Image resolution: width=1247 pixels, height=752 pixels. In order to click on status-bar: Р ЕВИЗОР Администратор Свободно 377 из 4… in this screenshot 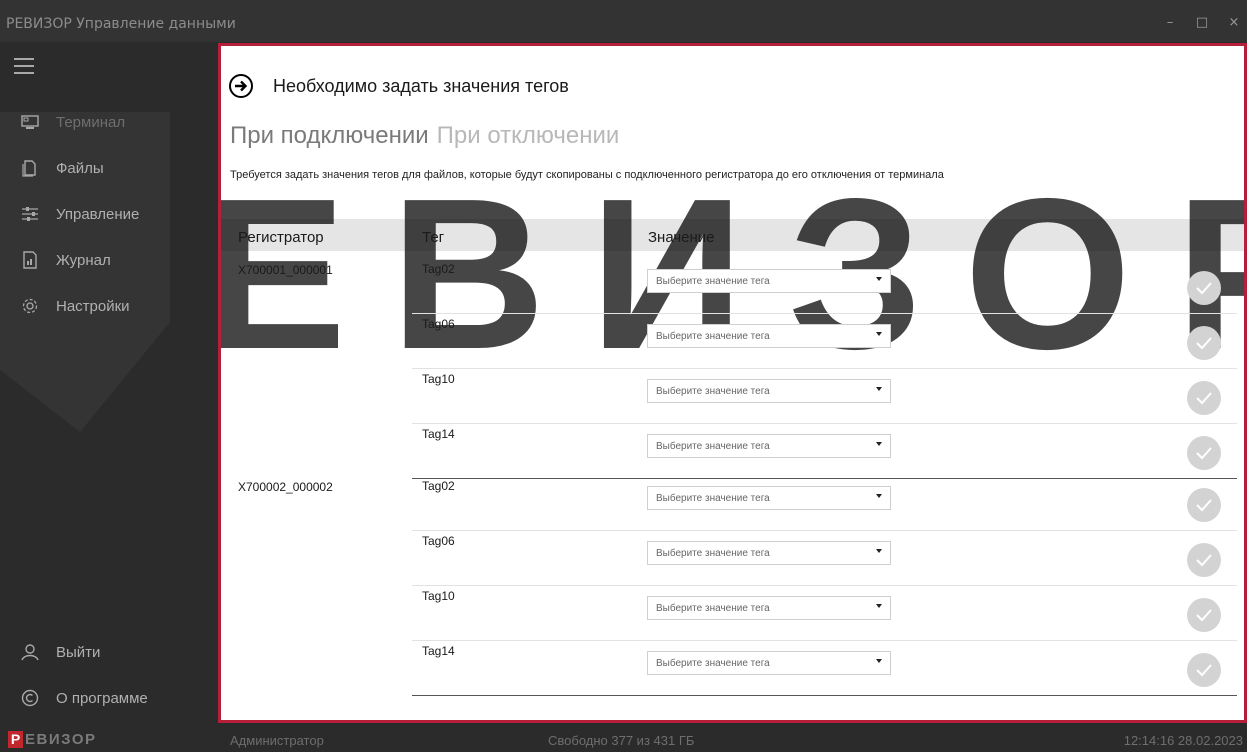, I will do `click(623, 739)`.